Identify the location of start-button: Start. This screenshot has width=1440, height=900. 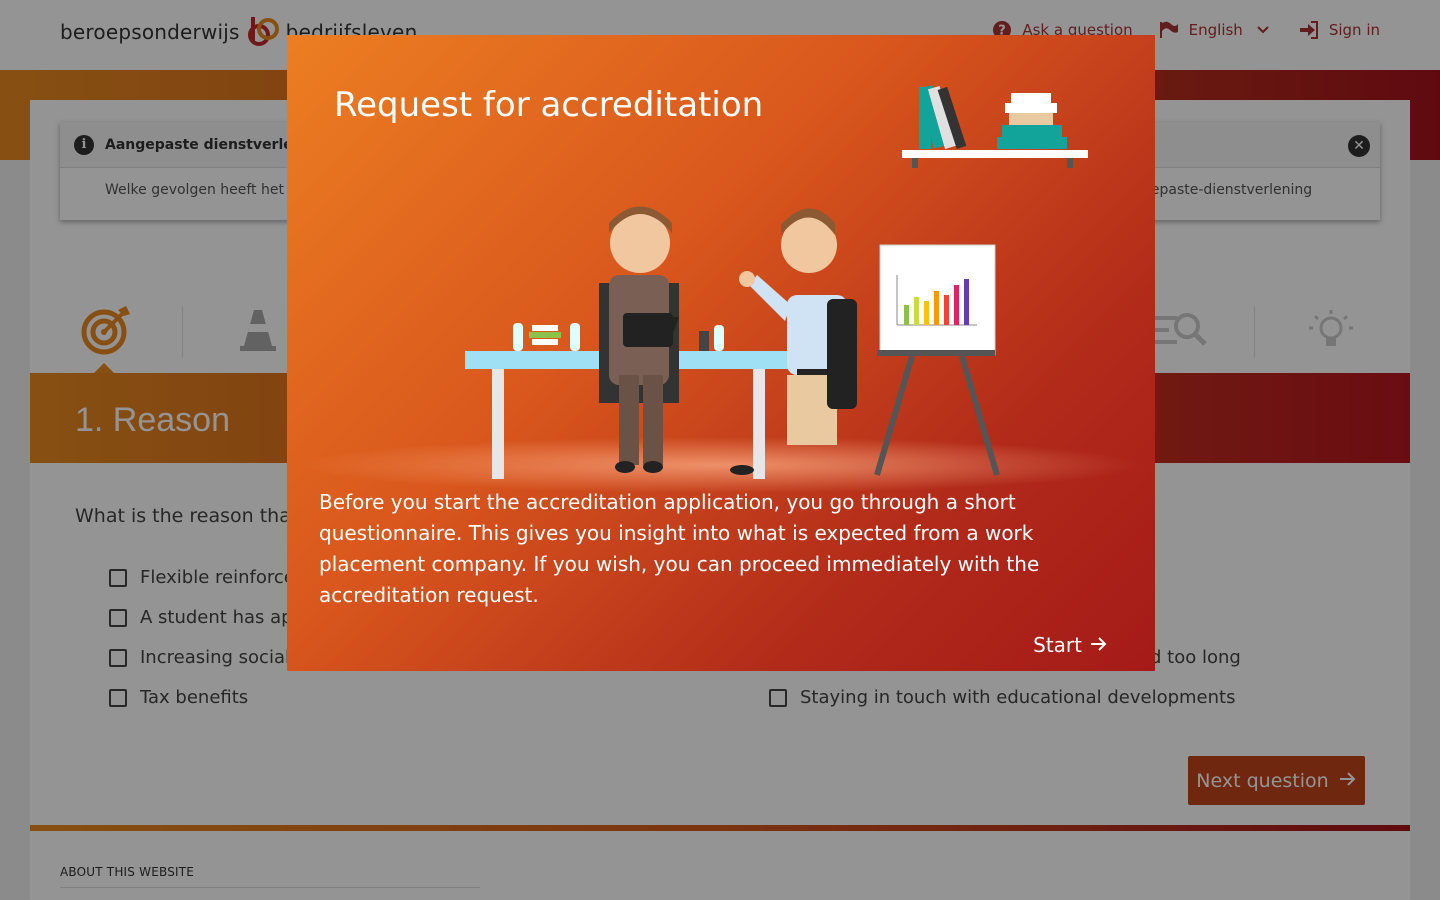
(1070, 645).